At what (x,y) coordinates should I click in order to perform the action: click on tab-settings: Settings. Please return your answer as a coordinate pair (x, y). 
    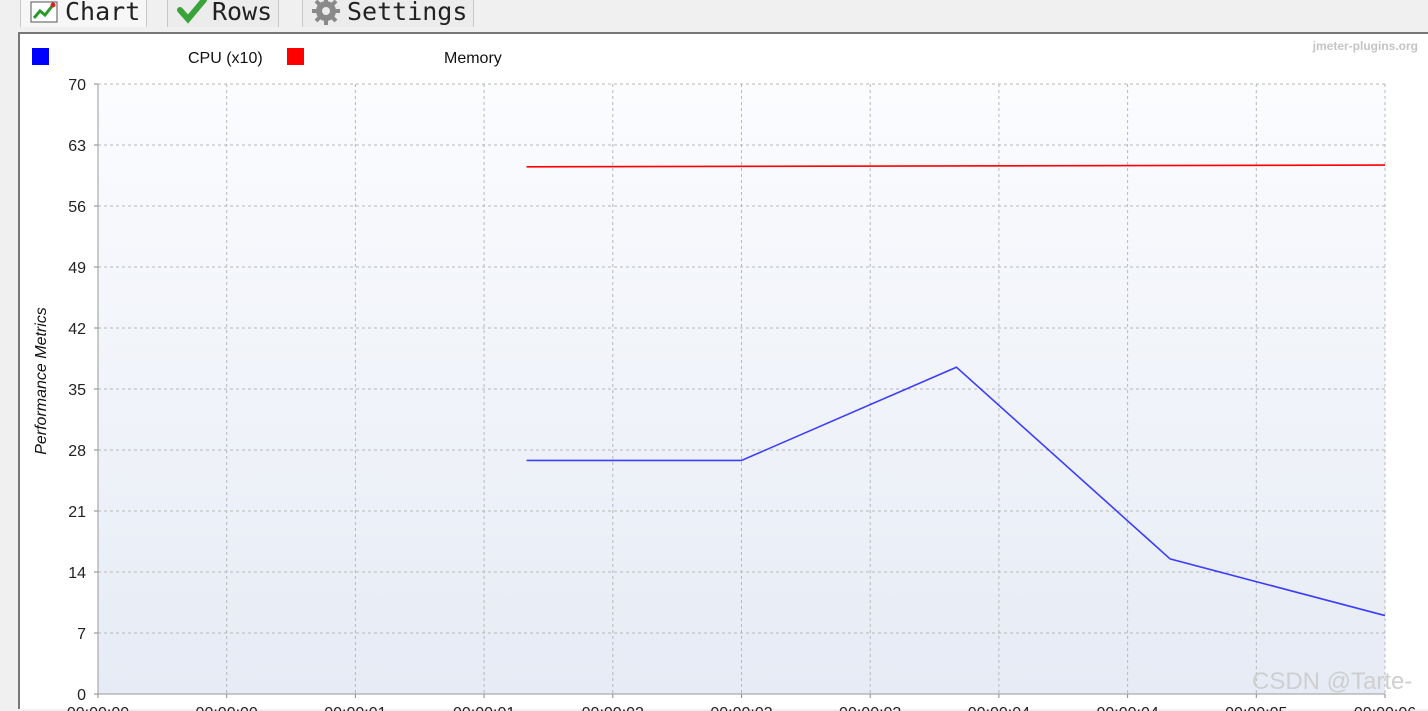
    Looking at the image, I should click on (388, 13).